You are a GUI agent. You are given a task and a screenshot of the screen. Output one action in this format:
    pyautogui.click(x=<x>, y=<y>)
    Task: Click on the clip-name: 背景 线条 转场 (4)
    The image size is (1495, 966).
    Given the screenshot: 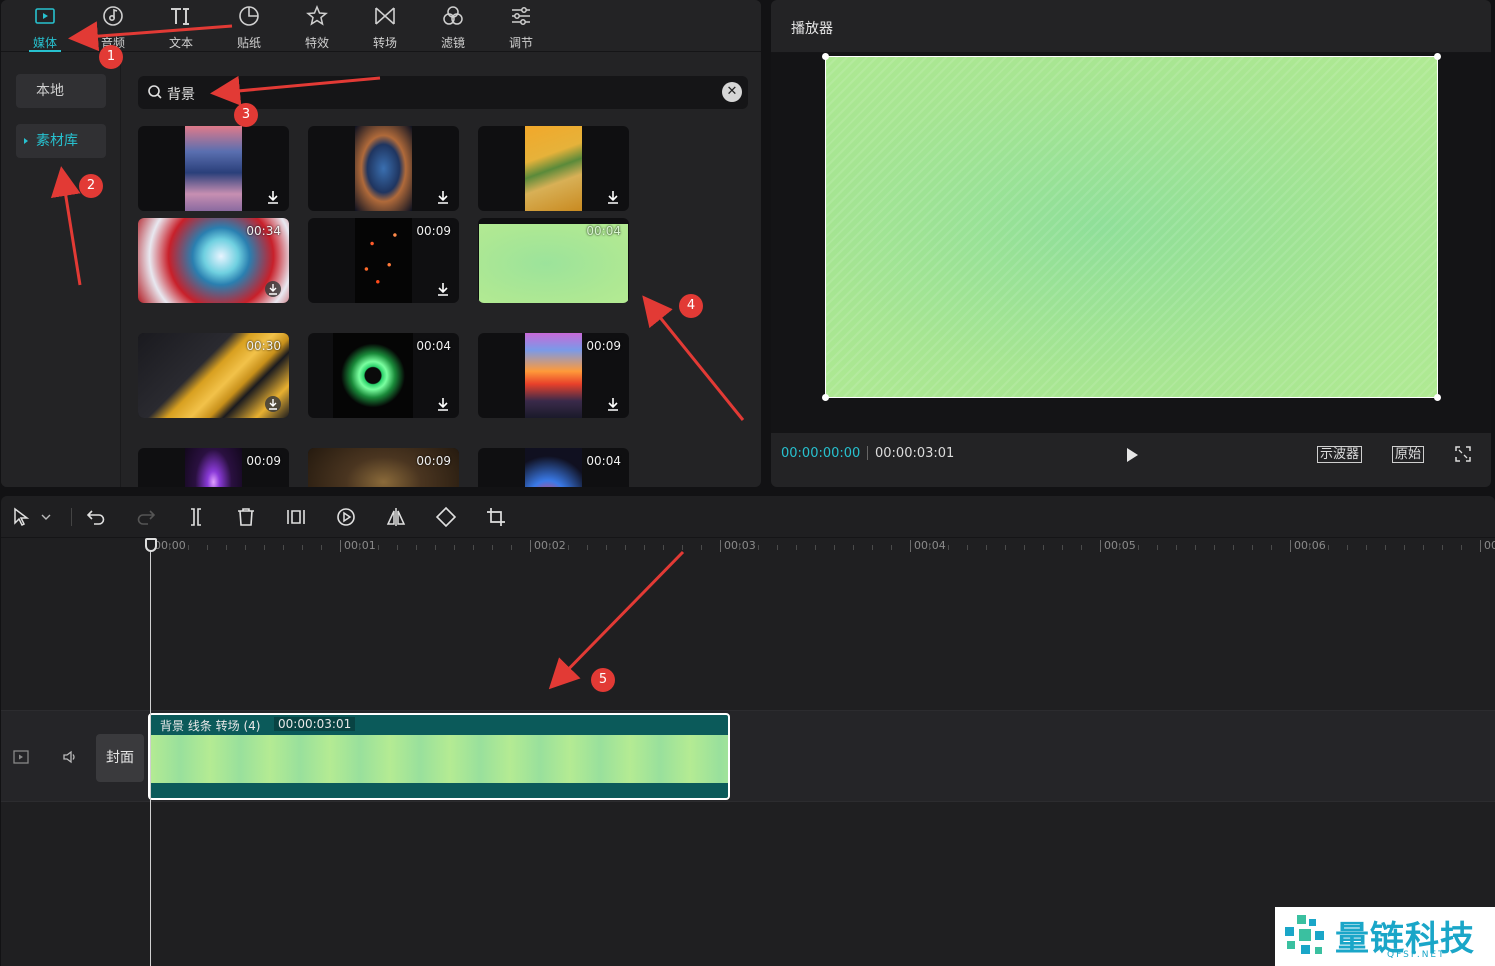 What is the action you would take?
    pyautogui.click(x=210, y=726)
    